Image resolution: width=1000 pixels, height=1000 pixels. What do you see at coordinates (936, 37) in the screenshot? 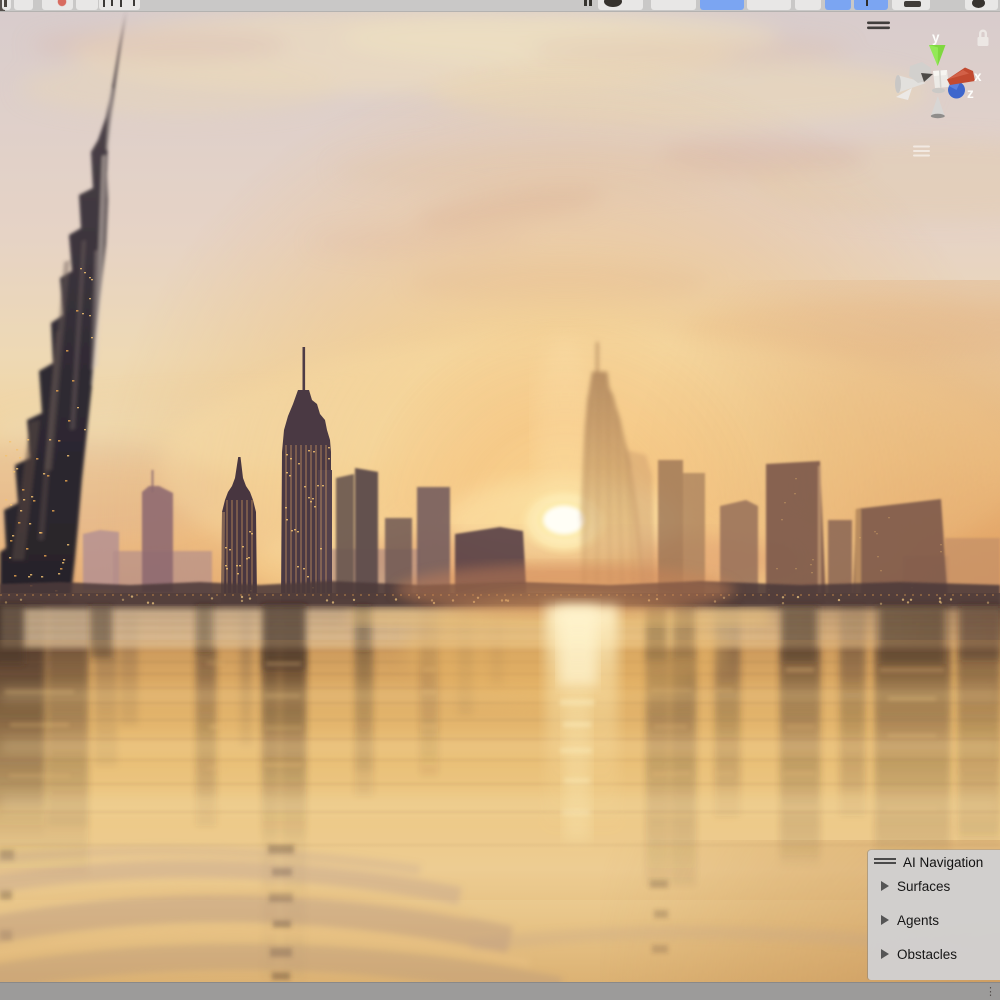
I see `svg-text: y` at bounding box center [936, 37].